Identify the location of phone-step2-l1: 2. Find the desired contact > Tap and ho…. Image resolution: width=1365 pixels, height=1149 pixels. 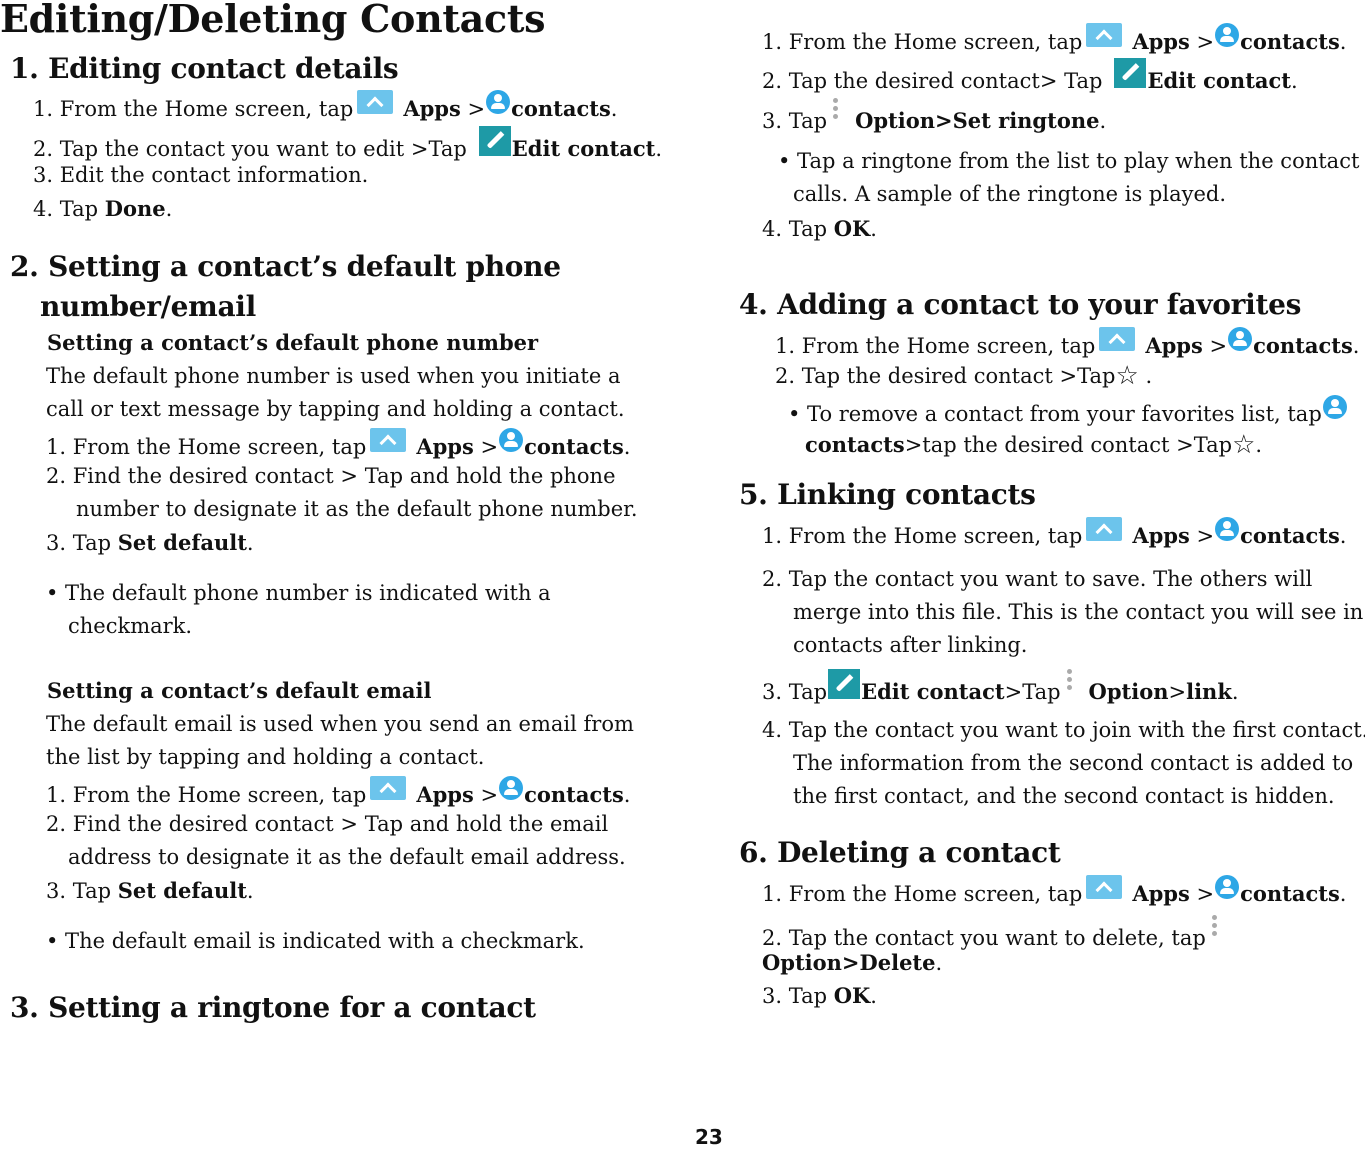
(331, 476).